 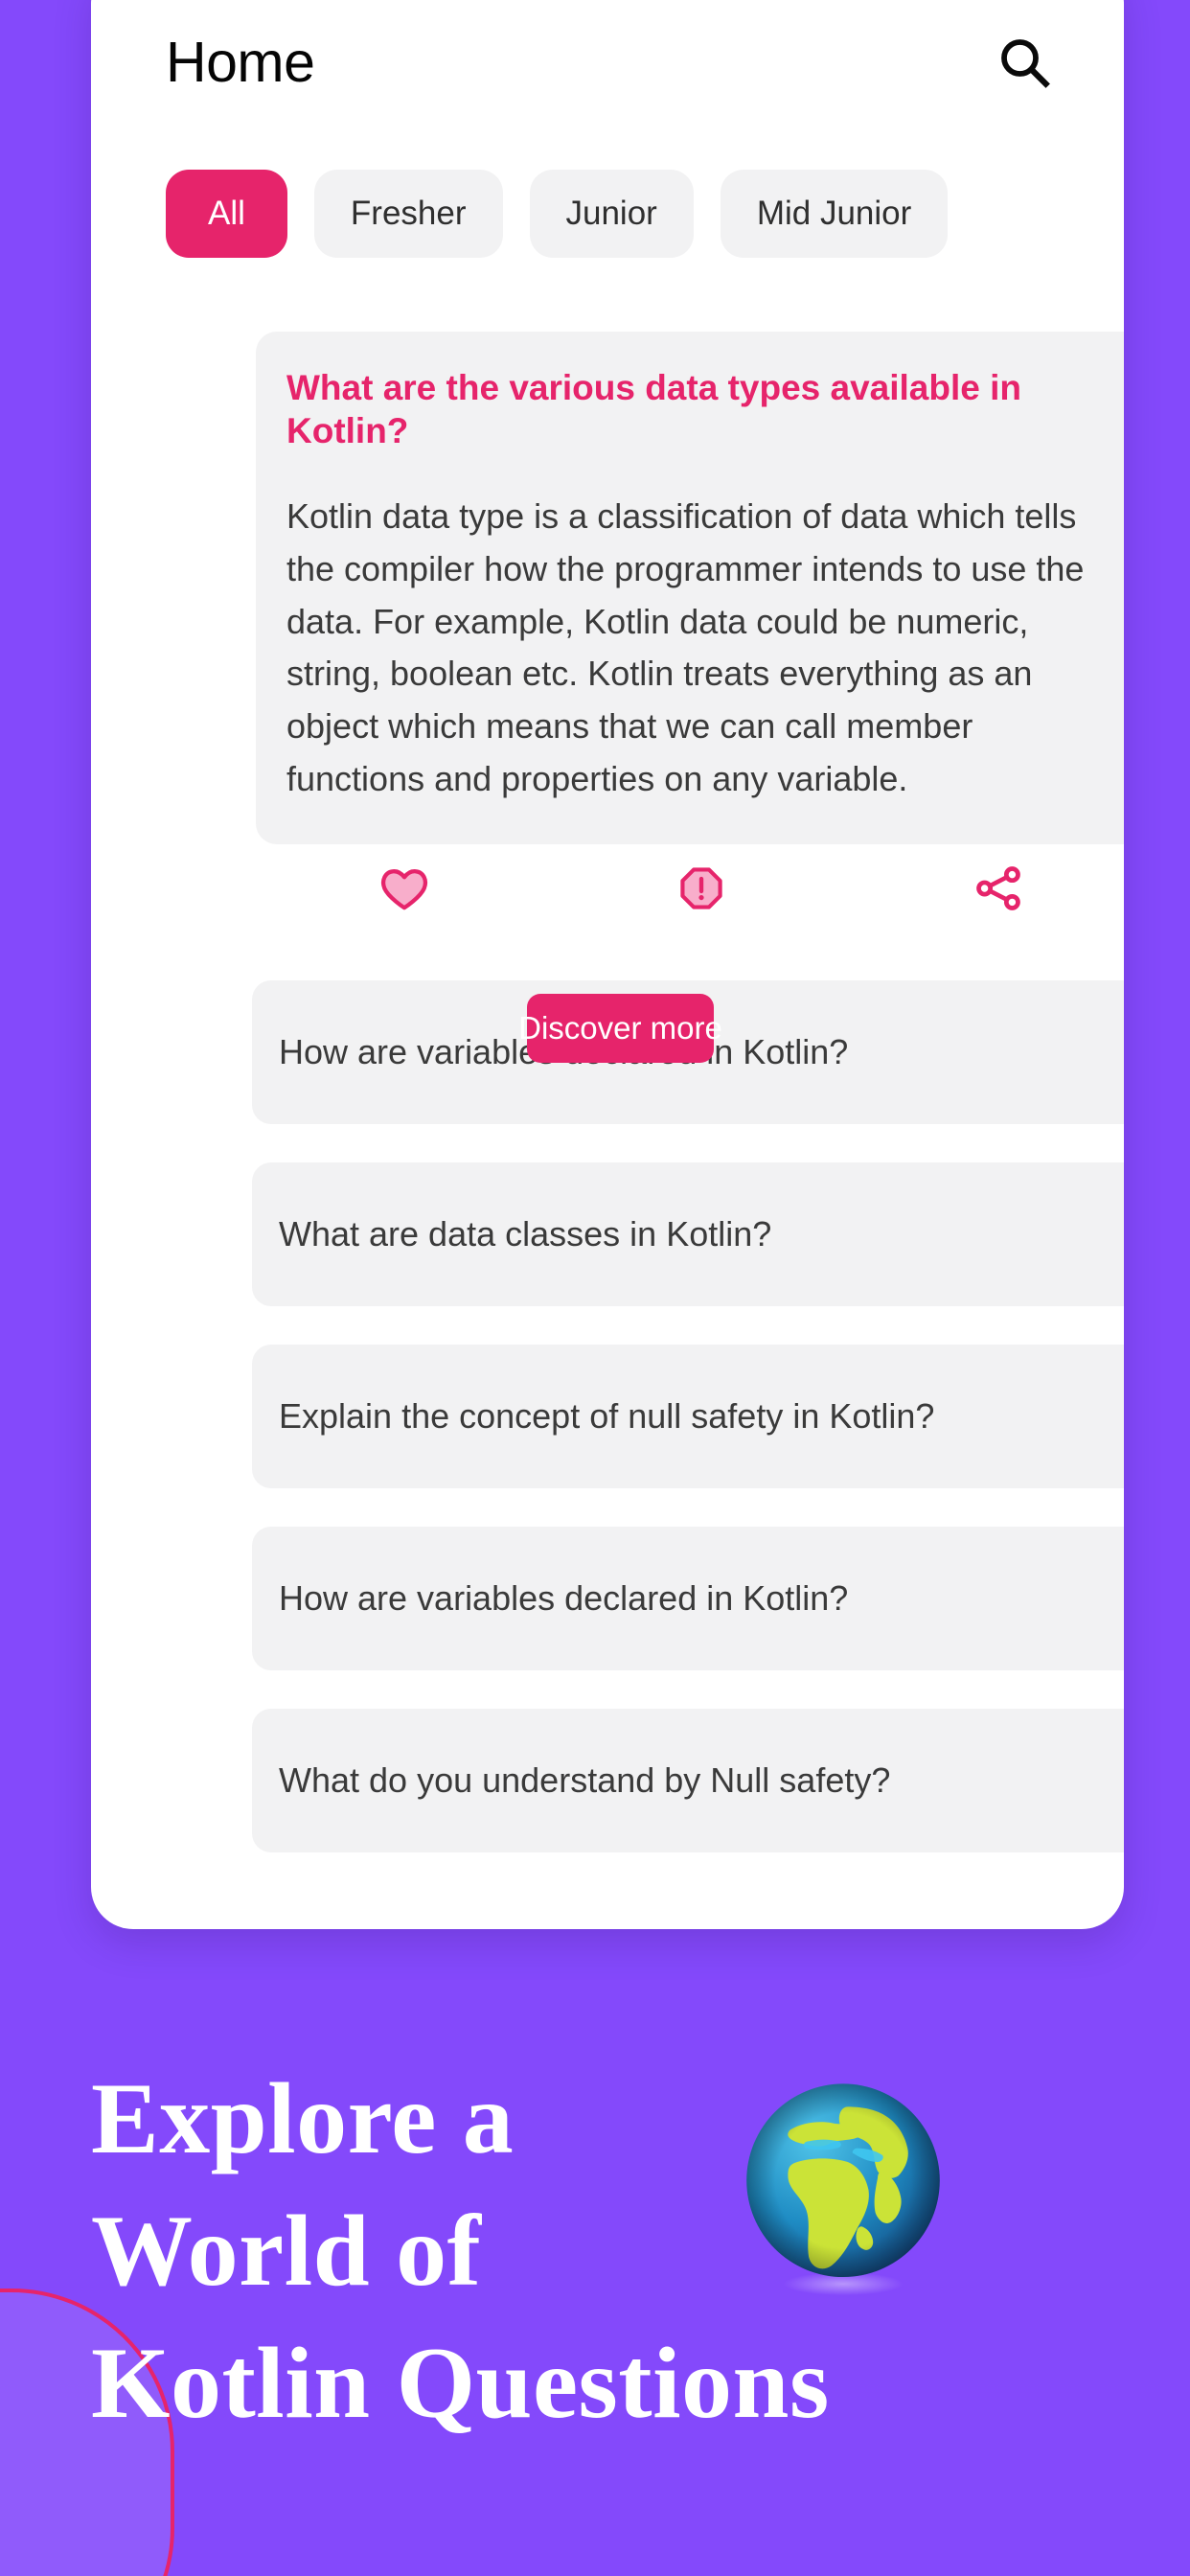 What do you see at coordinates (620, 1028) in the screenshot?
I see `discover-more-button: Discover more` at bounding box center [620, 1028].